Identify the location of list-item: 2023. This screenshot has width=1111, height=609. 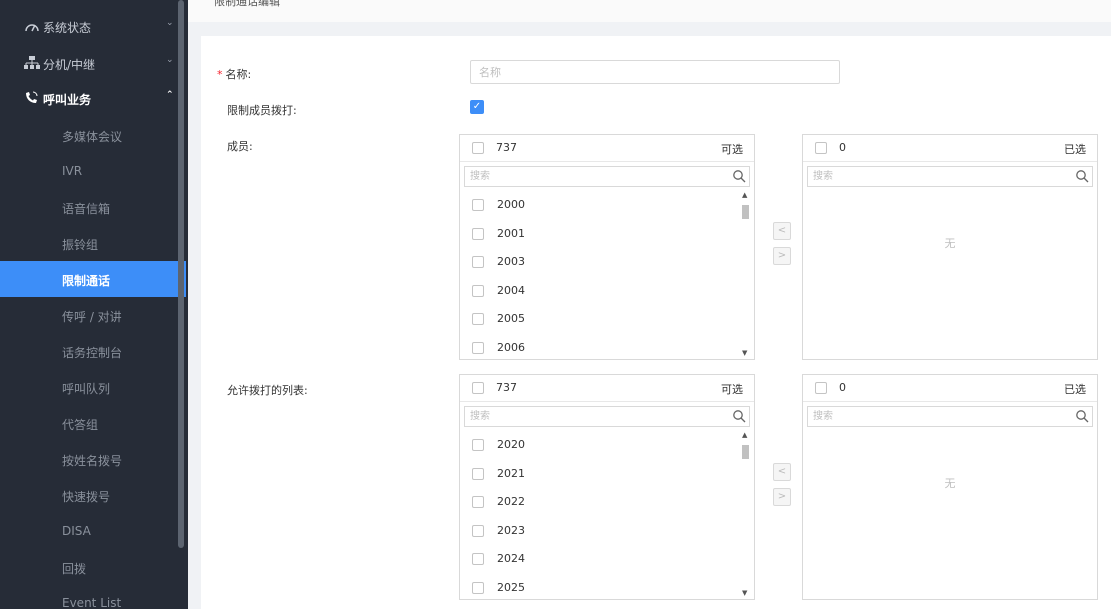
(600, 531).